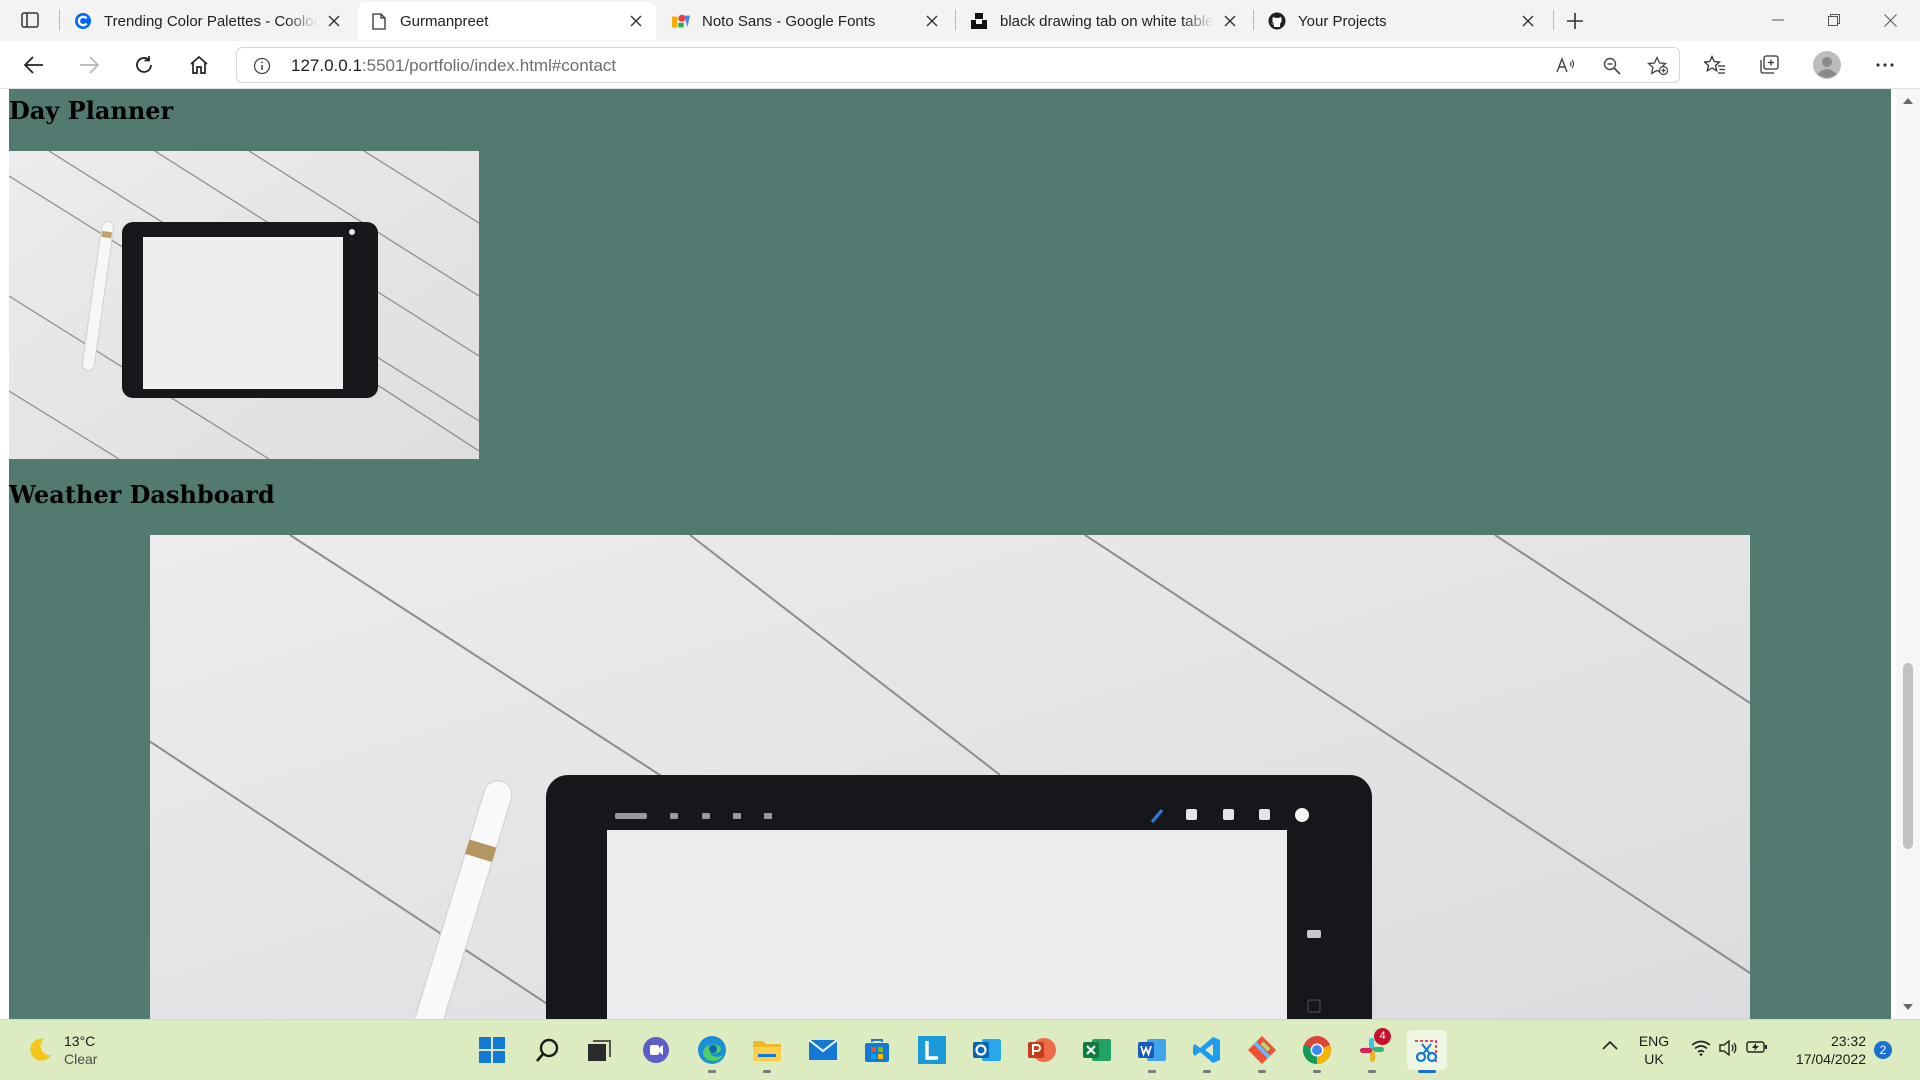 The height and width of the screenshot is (1080, 1920). What do you see at coordinates (789, 21) in the screenshot?
I see `tab-title: Noto Sans - Google Fonts` at bounding box center [789, 21].